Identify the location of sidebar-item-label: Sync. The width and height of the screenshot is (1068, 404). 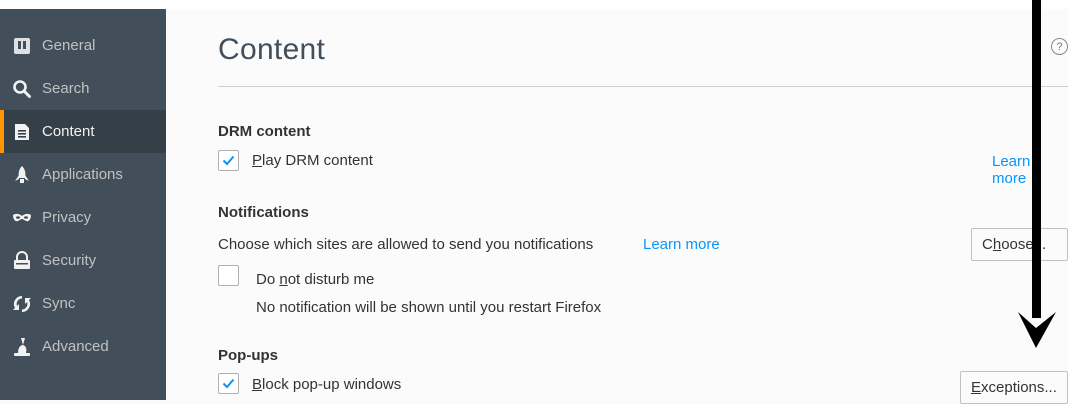
(59, 303).